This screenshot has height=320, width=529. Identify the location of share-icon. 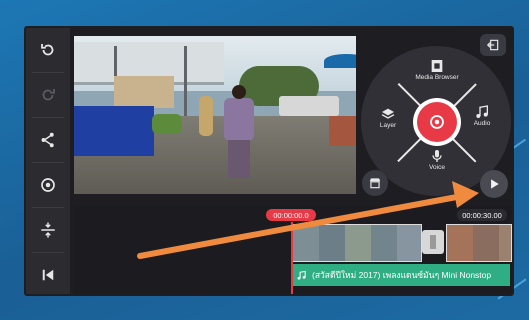
(47, 140).